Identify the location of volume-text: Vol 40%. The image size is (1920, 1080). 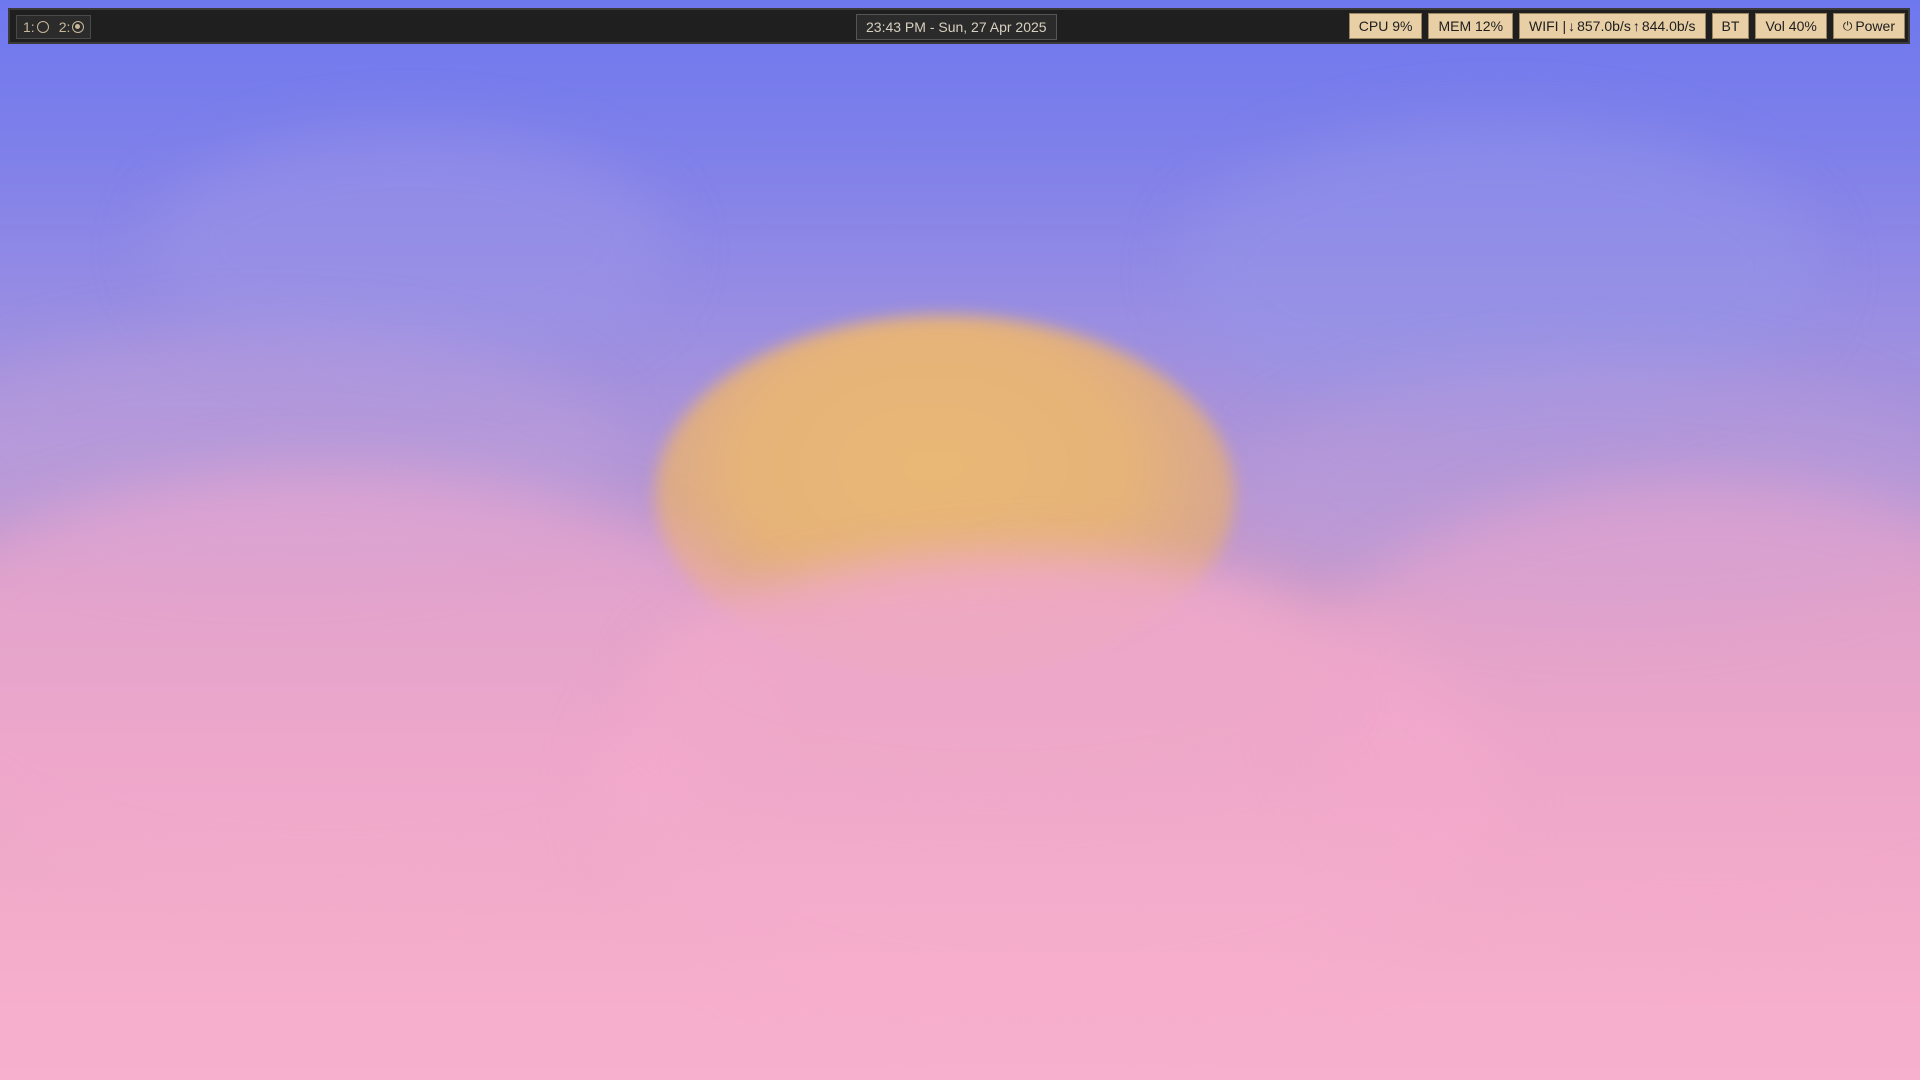
(1791, 26).